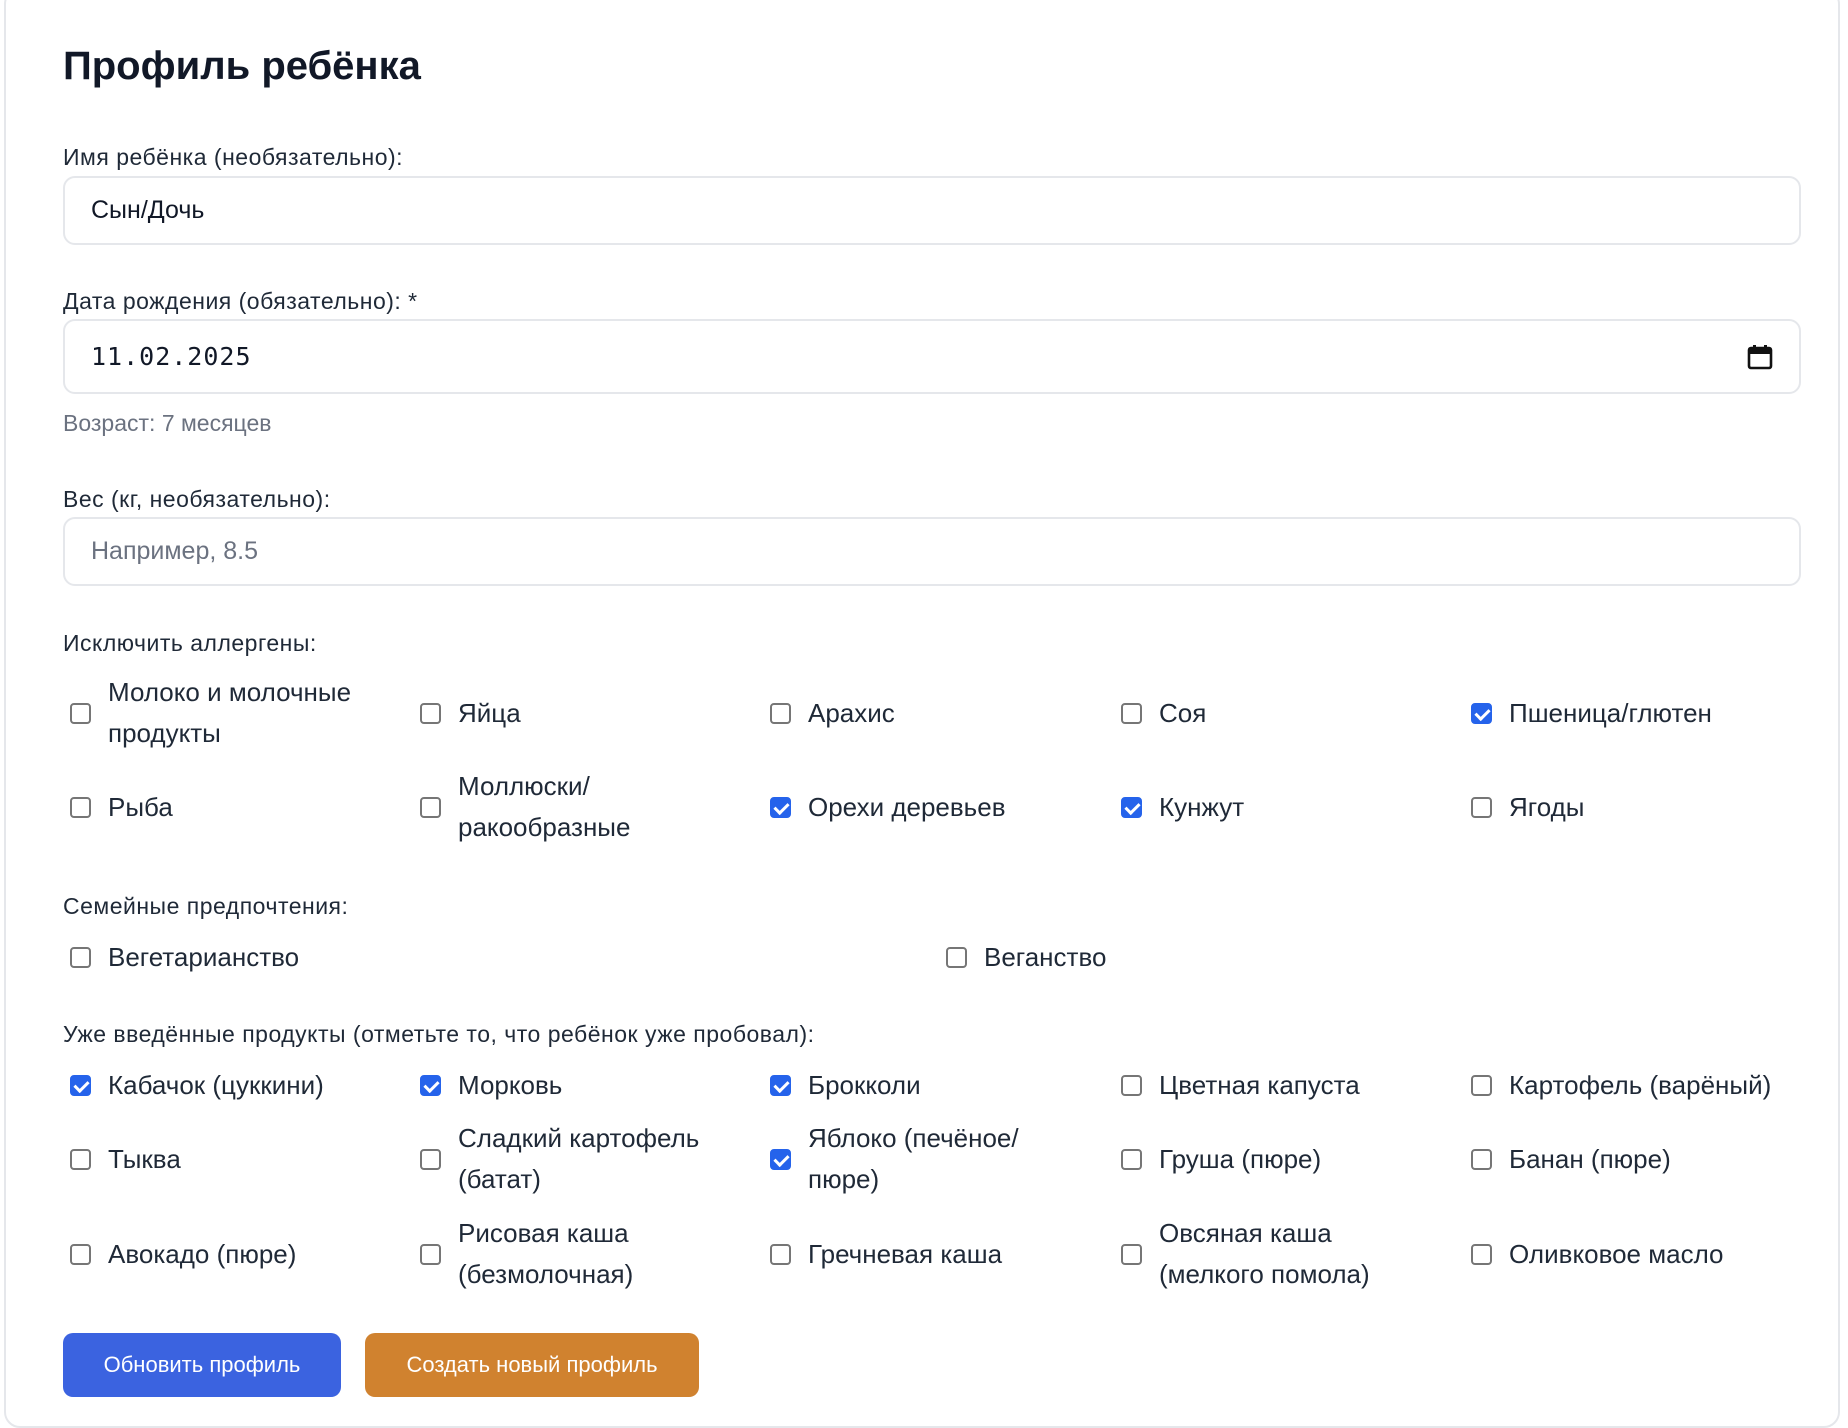 This screenshot has width=1848, height=1428. What do you see at coordinates (905, 1254) in the screenshot?
I see `introduced-food-label: Гречневая каша` at bounding box center [905, 1254].